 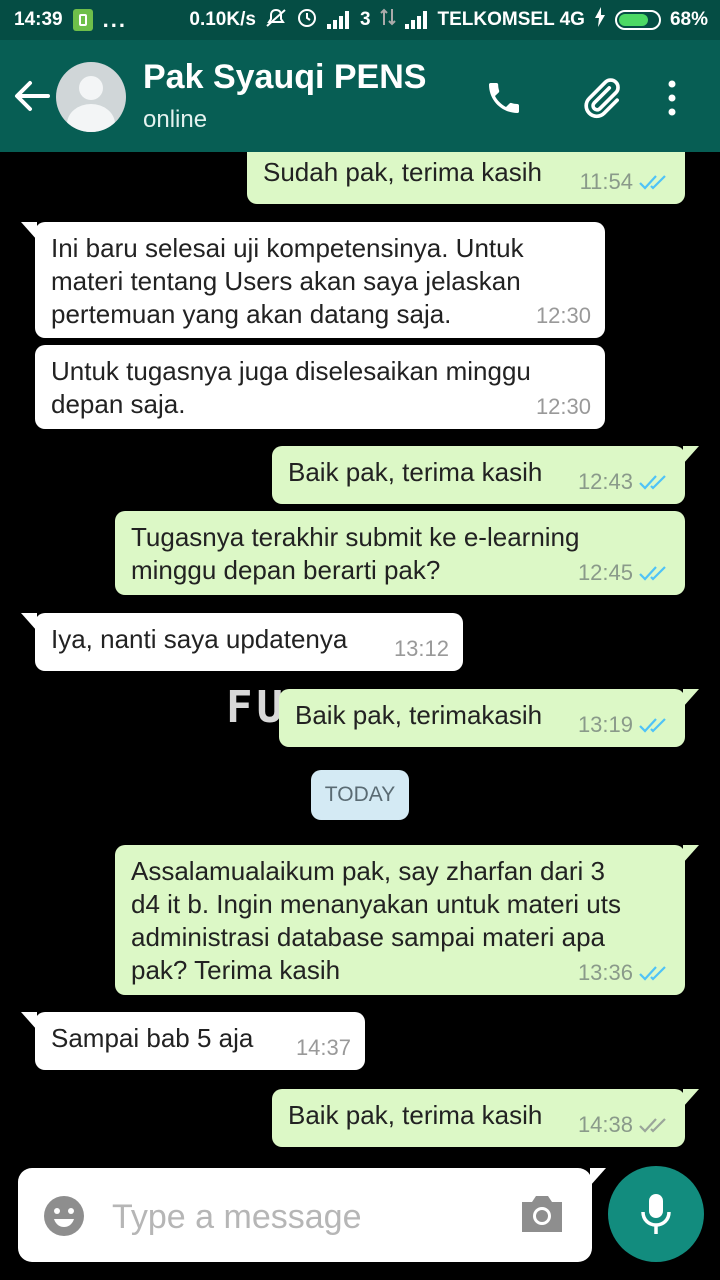 I want to click on attach-button, so click(x=601, y=98).